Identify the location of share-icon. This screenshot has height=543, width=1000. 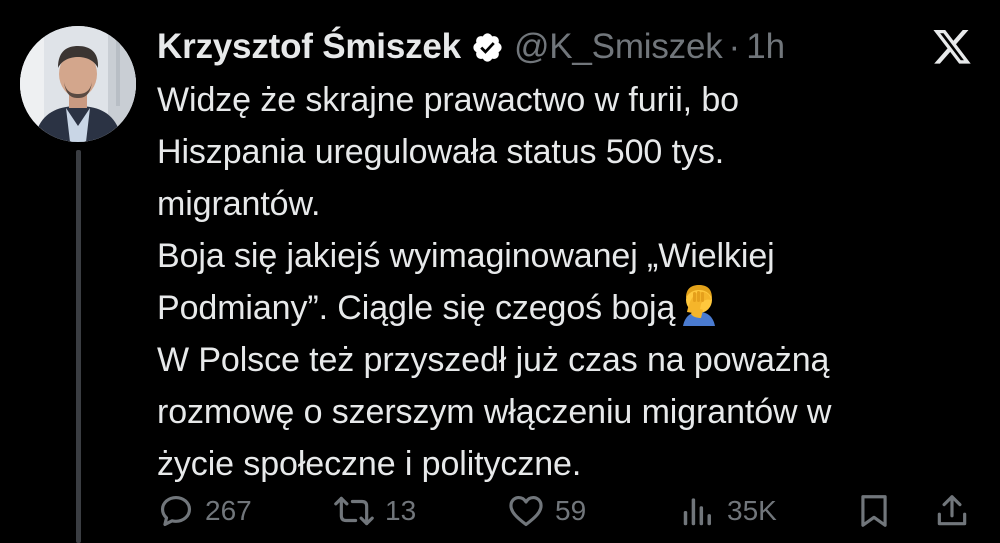
(952, 511).